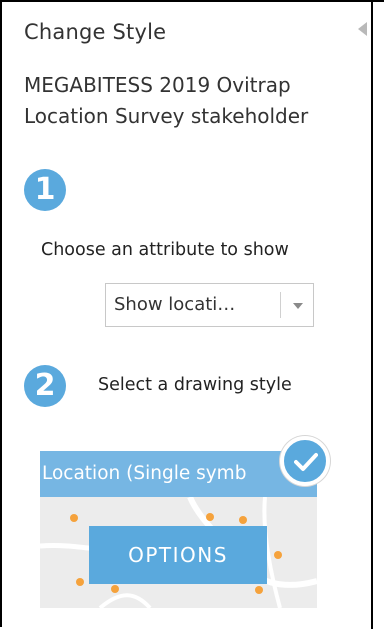 The width and height of the screenshot is (386, 629). What do you see at coordinates (280, 305) in the screenshot?
I see `select-divider` at bounding box center [280, 305].